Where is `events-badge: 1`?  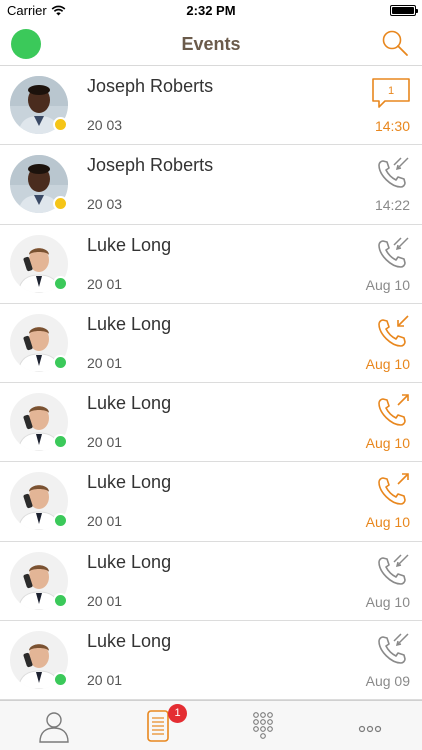
events-badge: 1 is located at coordinates (177, 713).